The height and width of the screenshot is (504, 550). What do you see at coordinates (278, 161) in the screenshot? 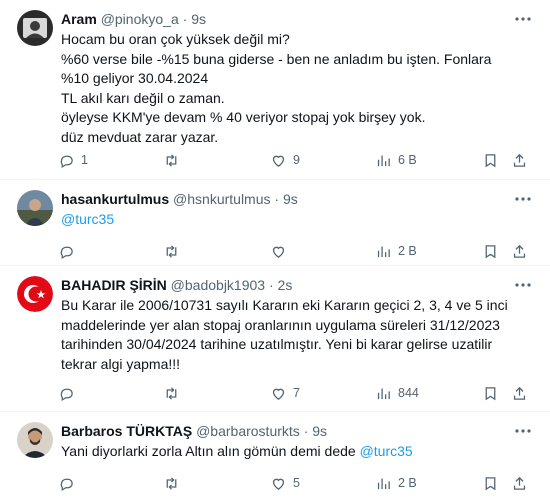
I see `like-icon` at bounding box center [278, 161].